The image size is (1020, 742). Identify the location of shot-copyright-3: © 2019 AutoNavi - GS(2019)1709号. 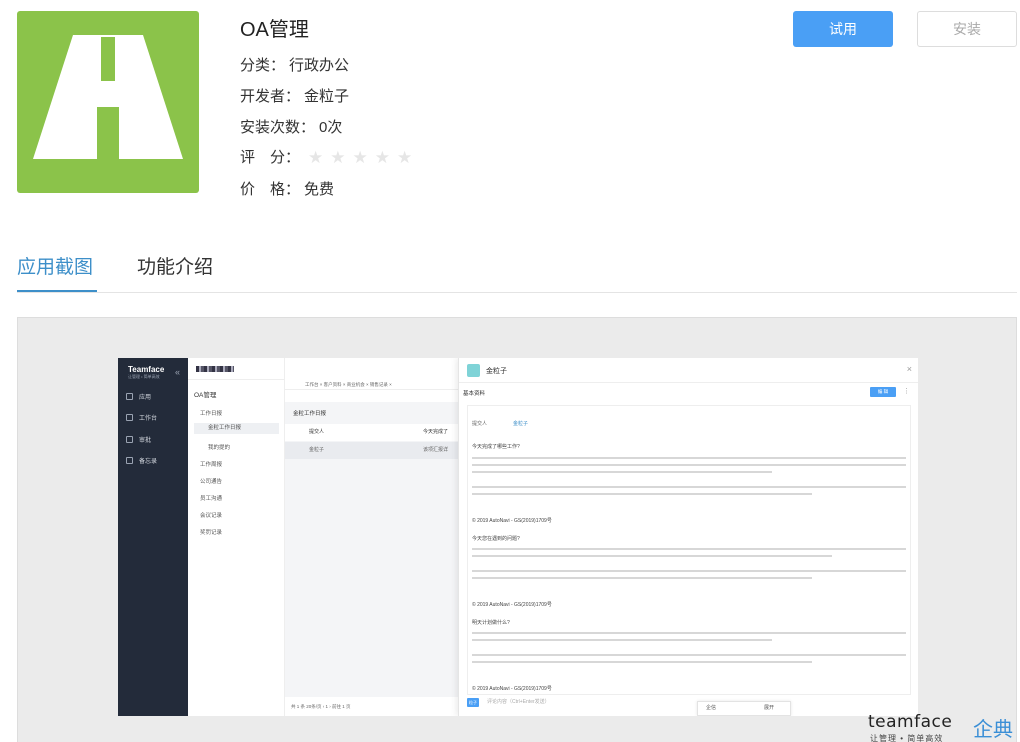
(512, 689).